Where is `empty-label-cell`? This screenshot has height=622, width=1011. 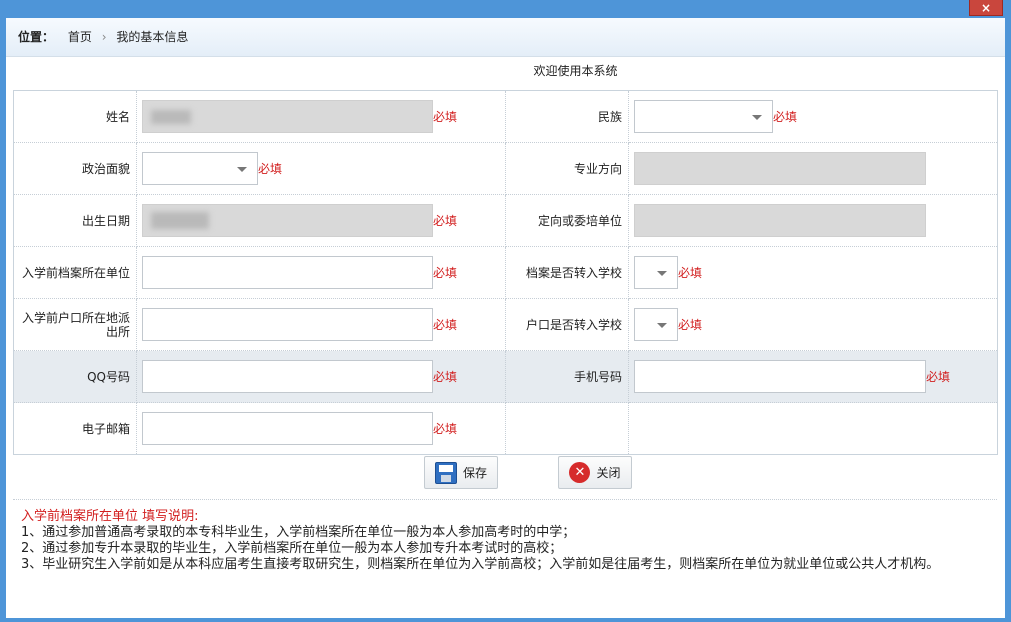
empty-label-cell is located at coordinates (567, 428).